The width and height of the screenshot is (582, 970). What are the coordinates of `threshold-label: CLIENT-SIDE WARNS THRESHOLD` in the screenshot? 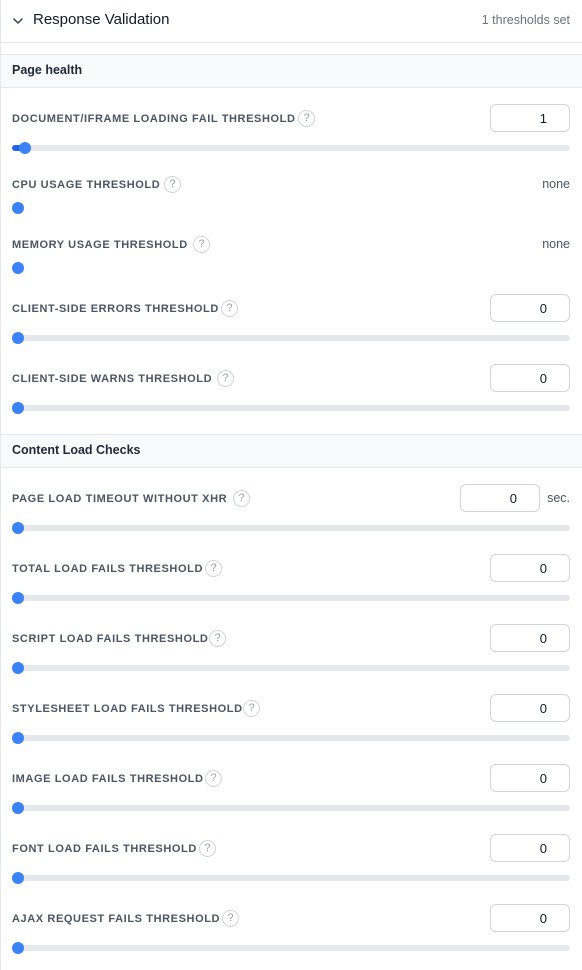 It's located at (112, 379).